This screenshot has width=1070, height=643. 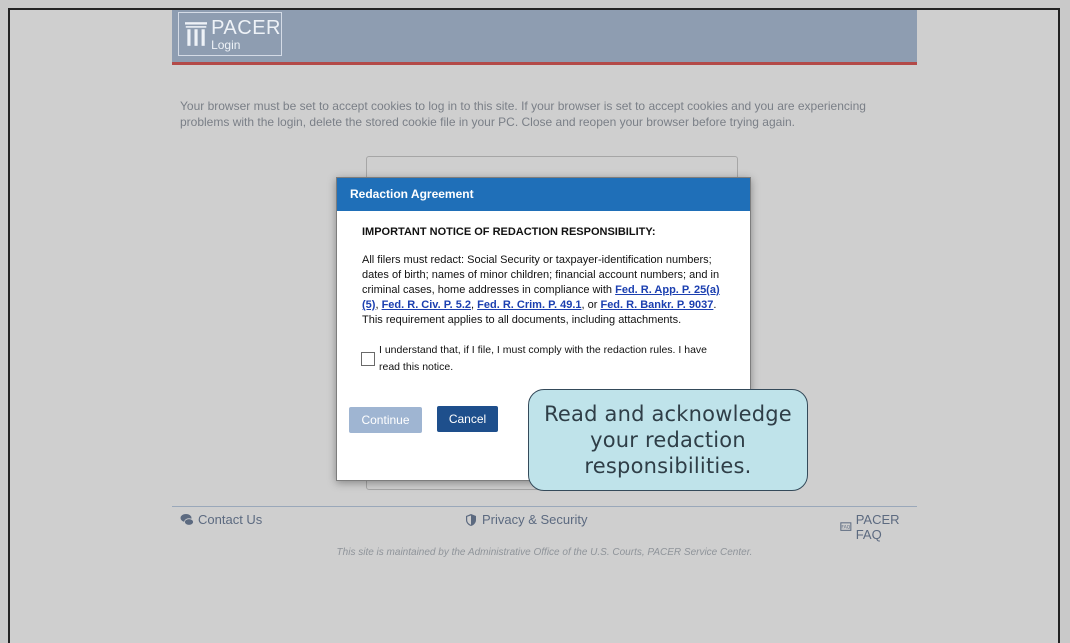 I want to click on logo-subtitle: Login, so click(x=226, y=44).